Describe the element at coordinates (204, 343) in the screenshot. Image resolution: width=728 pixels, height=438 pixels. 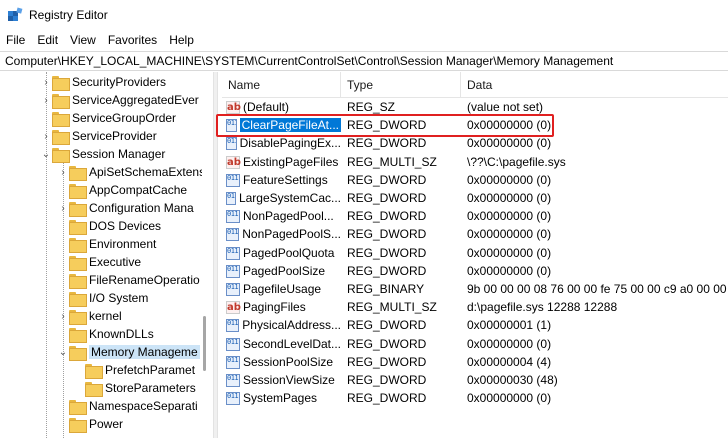
I see `tree-scroll-thumb` at that location.